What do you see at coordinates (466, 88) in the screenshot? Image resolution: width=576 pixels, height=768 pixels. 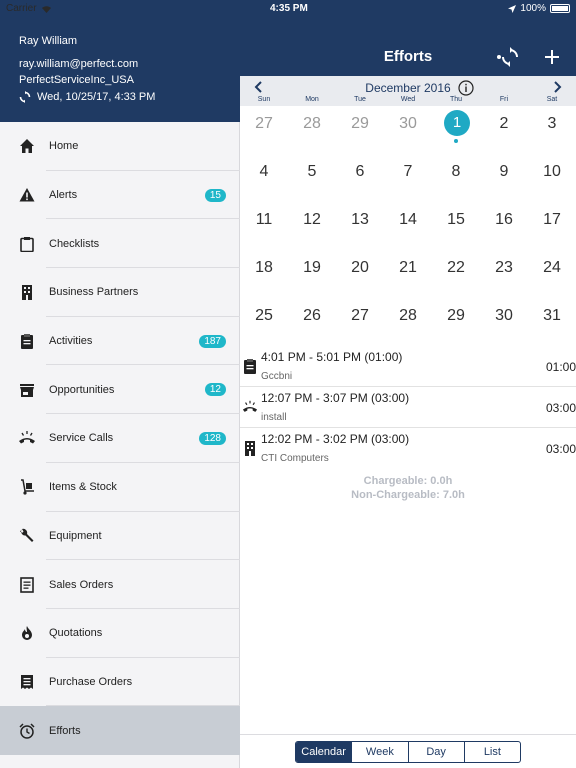 I see `info-icon` at bounding box center [466, 88].